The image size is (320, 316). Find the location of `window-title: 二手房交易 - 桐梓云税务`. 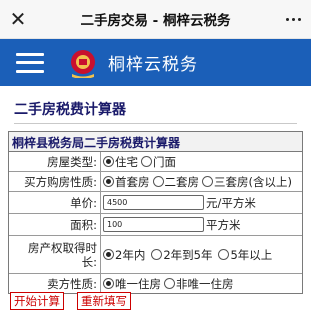

window-title: 二手房交易 - 桐梓云税务 is located at coordinates (155, 21).